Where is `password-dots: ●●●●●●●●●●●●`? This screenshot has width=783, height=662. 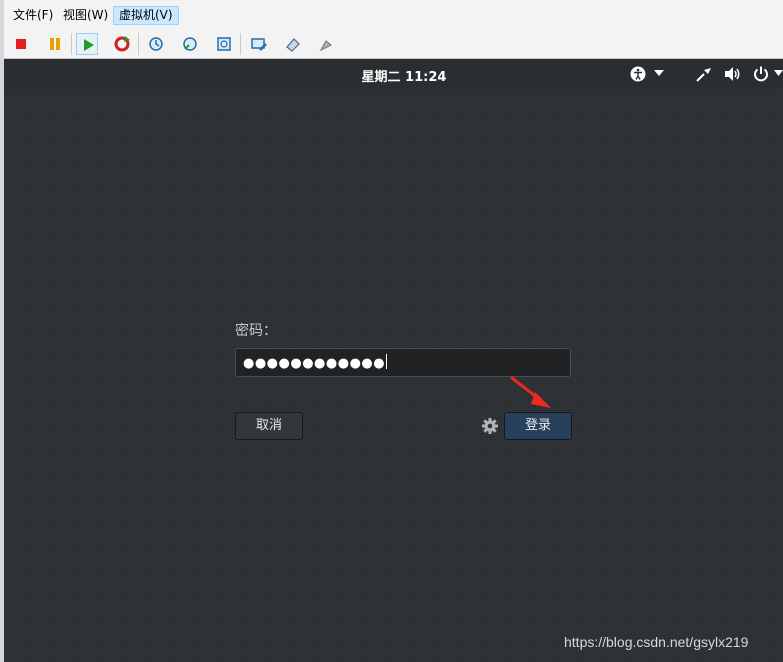 password-dots: ●●●●●●●●●●●● is located at coordinates (314, 363).